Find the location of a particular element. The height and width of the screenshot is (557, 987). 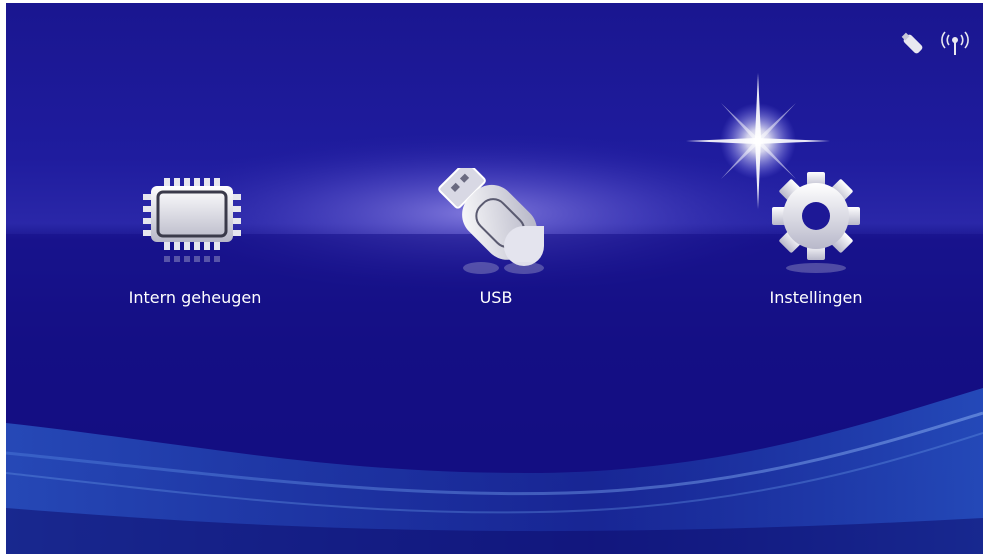

memory-chip-icon is located at coordinates (192, 220).